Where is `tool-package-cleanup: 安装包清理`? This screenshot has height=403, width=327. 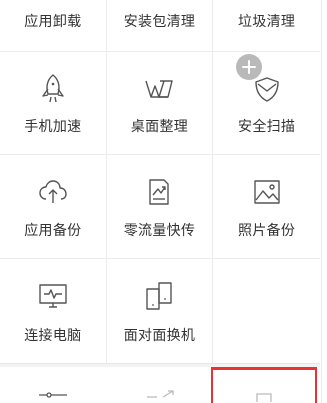 tool-package-cleanup: 安装包清理 is located at coordinates (160, 25).